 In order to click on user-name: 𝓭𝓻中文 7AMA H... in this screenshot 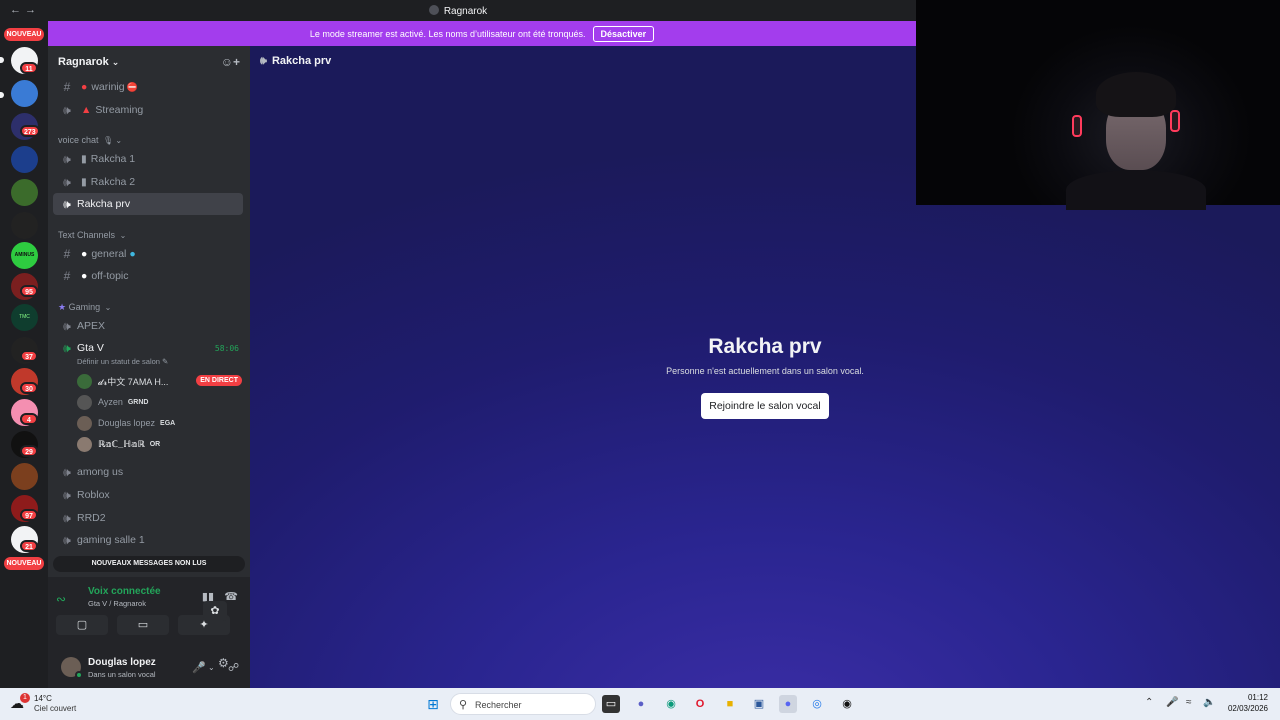, I will do `click(133, 381)`.